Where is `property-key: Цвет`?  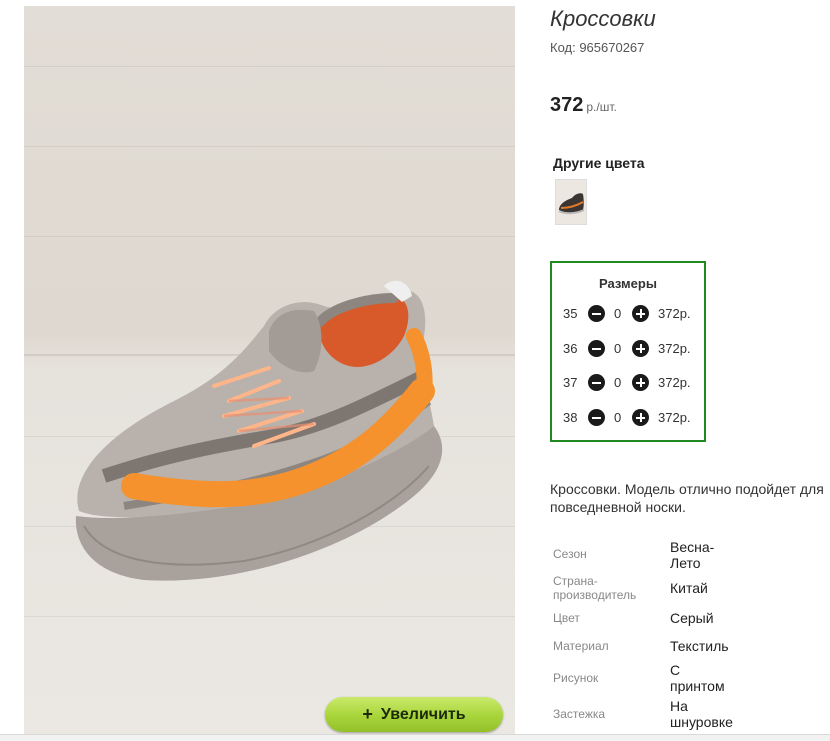 property-key: Цвет is located at coordinates (566, 618).